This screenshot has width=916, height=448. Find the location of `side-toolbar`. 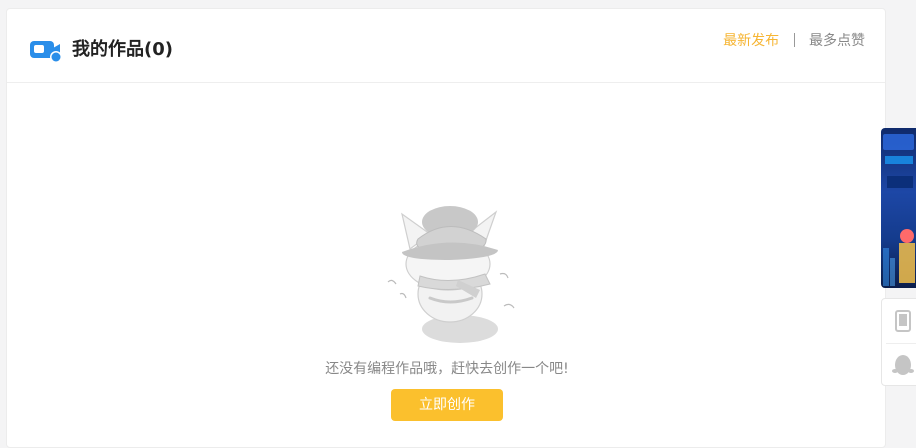

side-toolbar is located at coordinates (898, 342).